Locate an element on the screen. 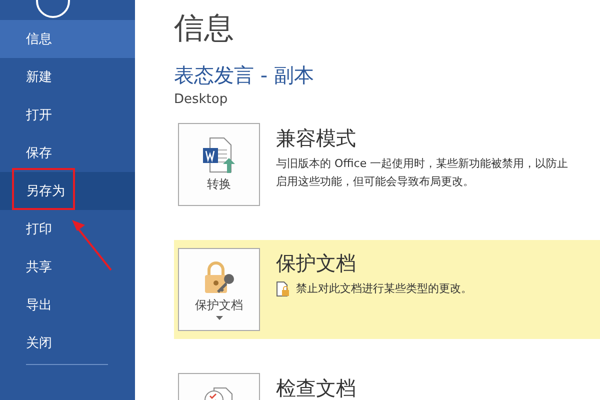 This screenshot has width=600, height=400. sidebar-item: 另存为 is located at coordinates (67, 191).